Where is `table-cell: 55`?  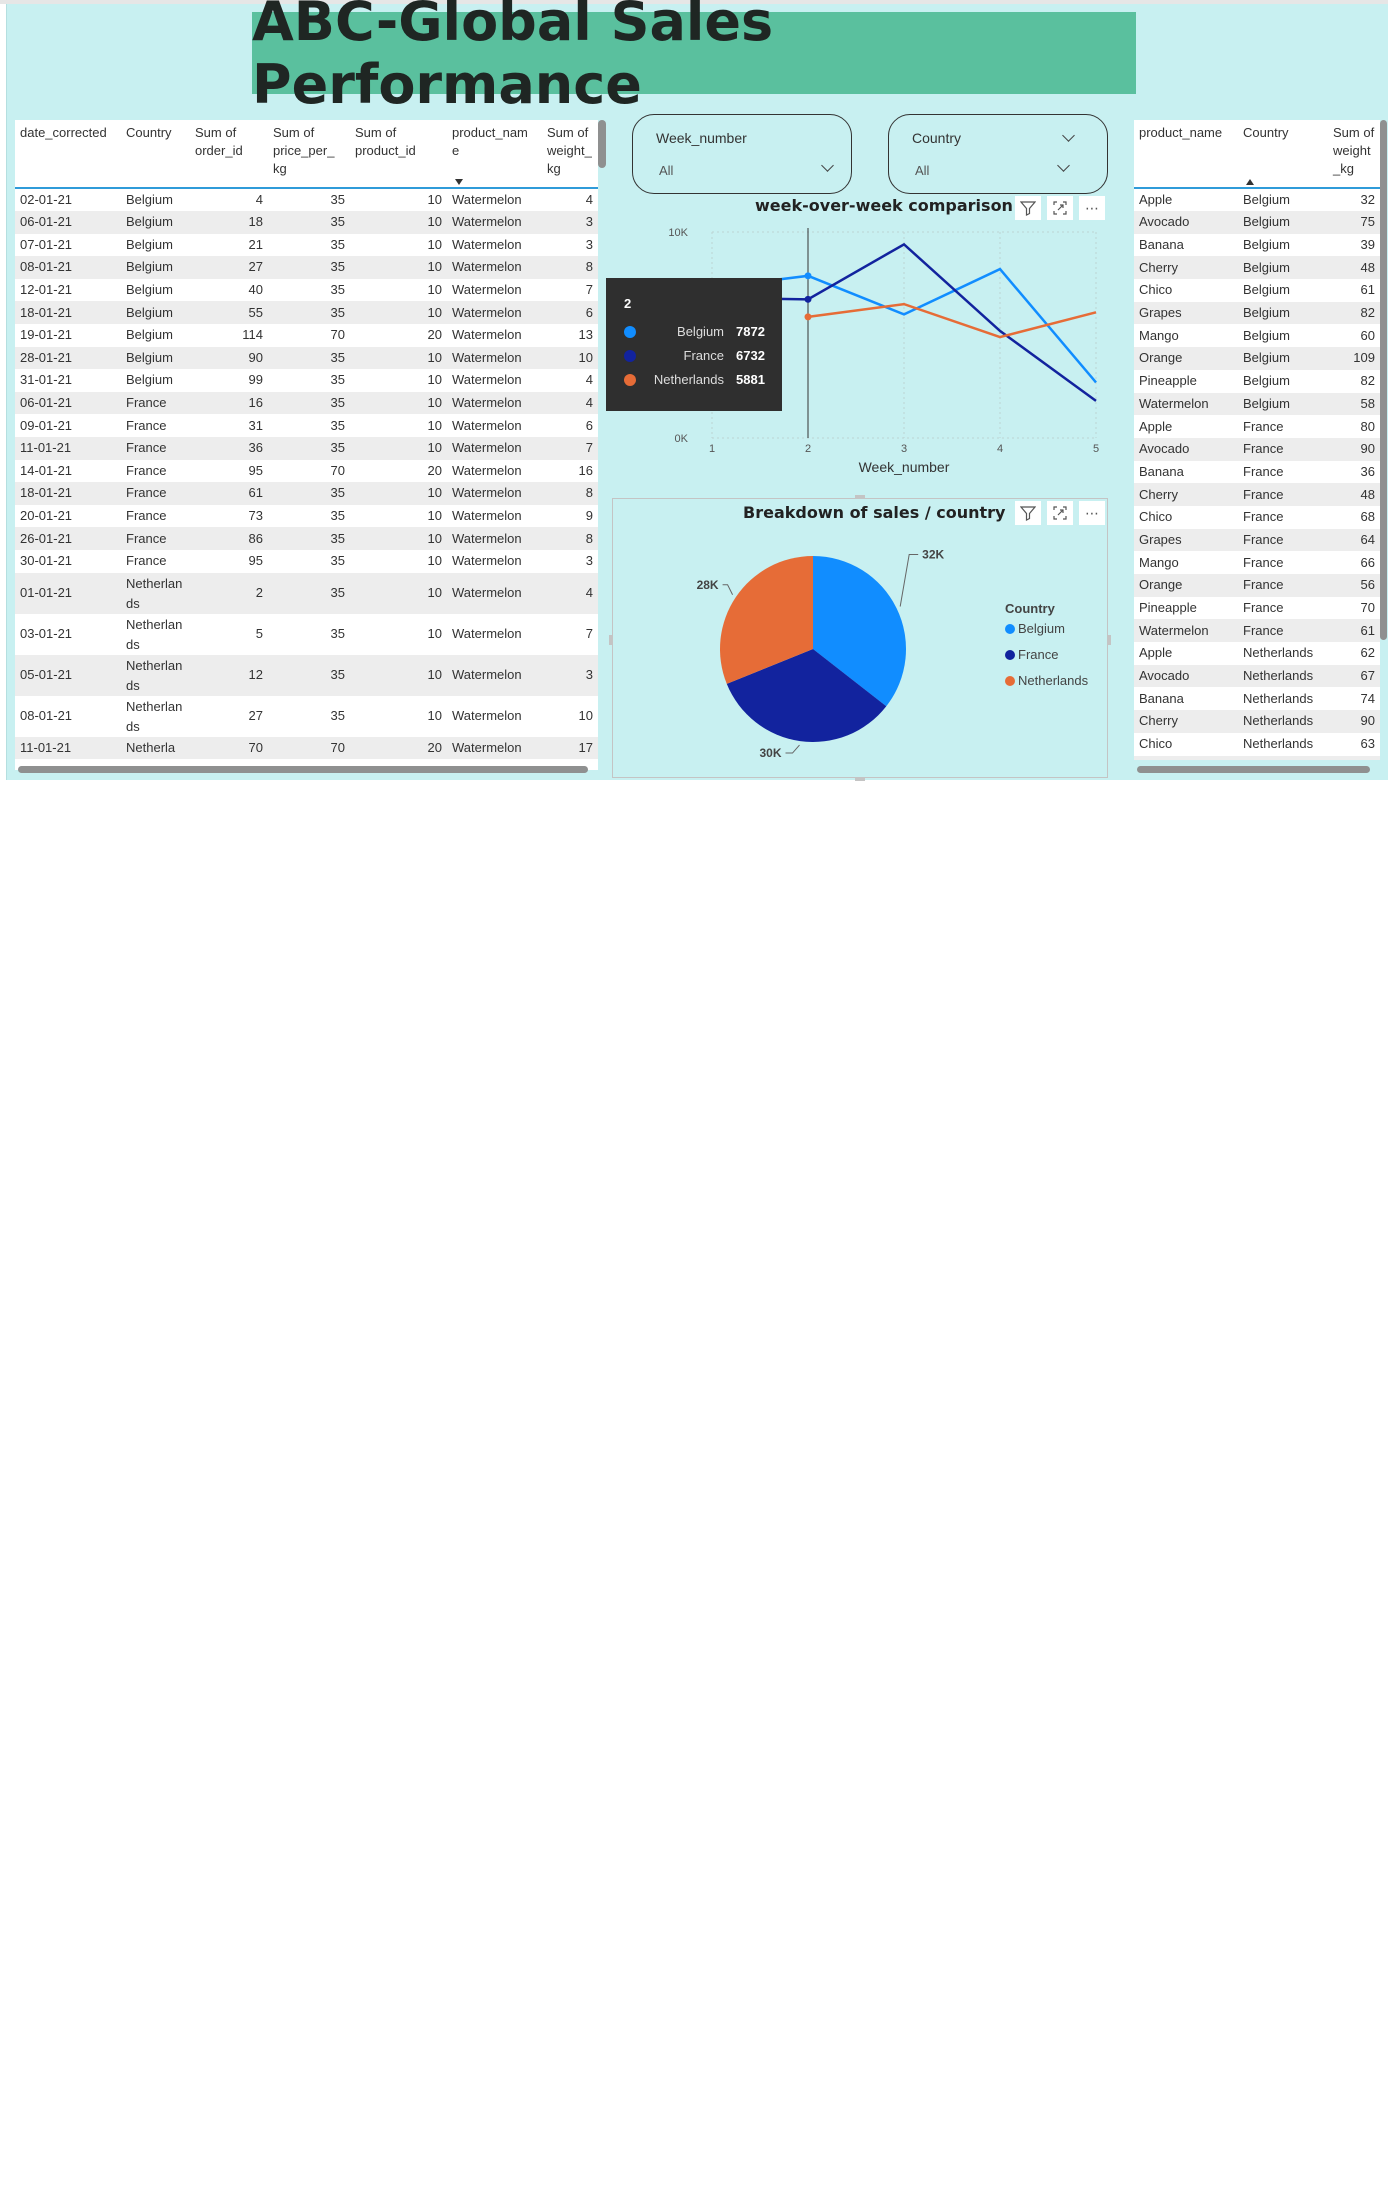
table-cell: 55 is located at coordinates (229, 312).